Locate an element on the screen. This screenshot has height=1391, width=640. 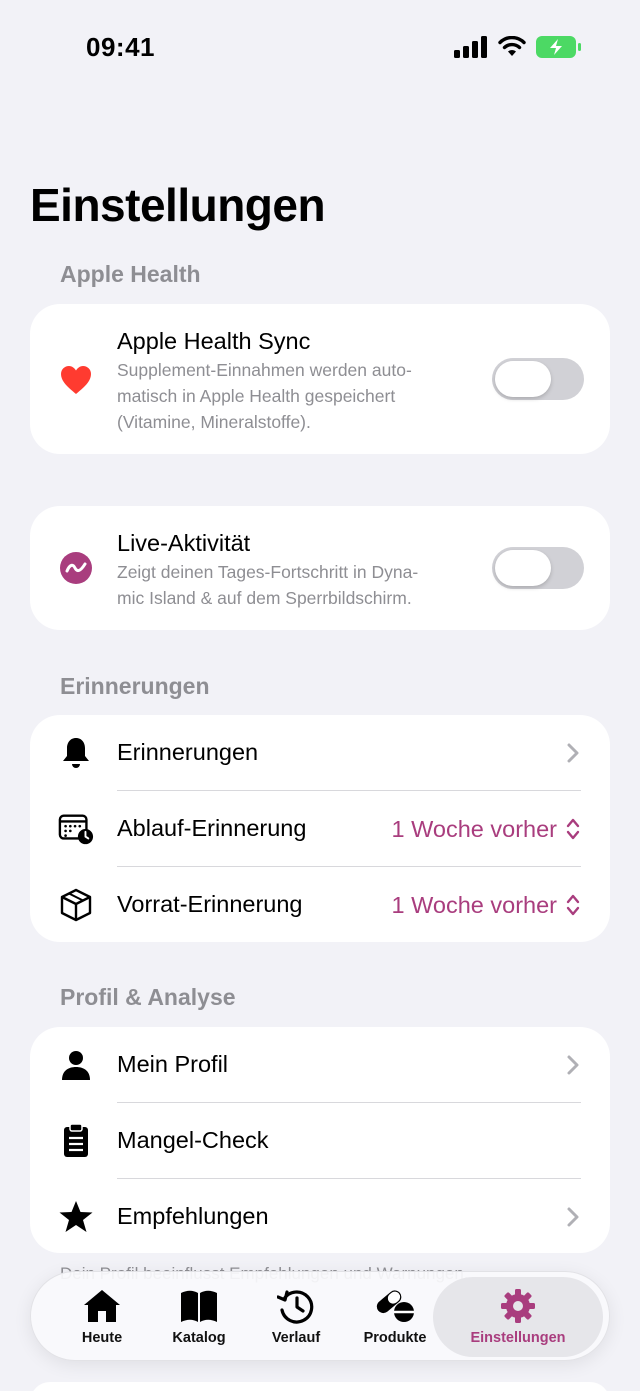
recommendations-row: Empfehlungen is located at coordinates (320, 1216).